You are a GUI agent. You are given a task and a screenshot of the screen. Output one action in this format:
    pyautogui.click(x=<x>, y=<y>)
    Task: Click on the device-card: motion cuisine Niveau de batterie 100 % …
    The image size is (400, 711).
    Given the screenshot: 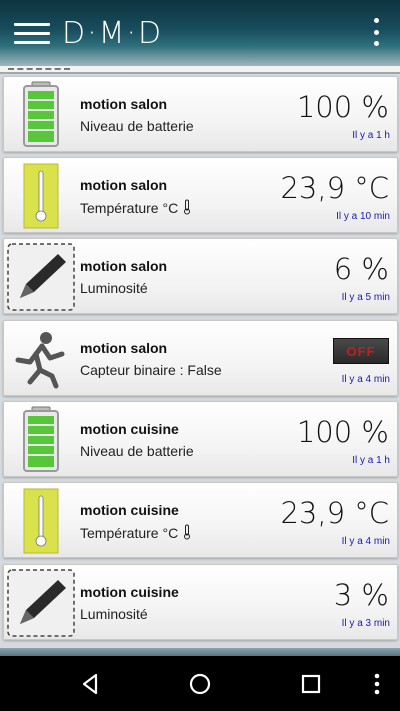 What is the action you would take?
    pyautogui.click(x=200, y=439)
    